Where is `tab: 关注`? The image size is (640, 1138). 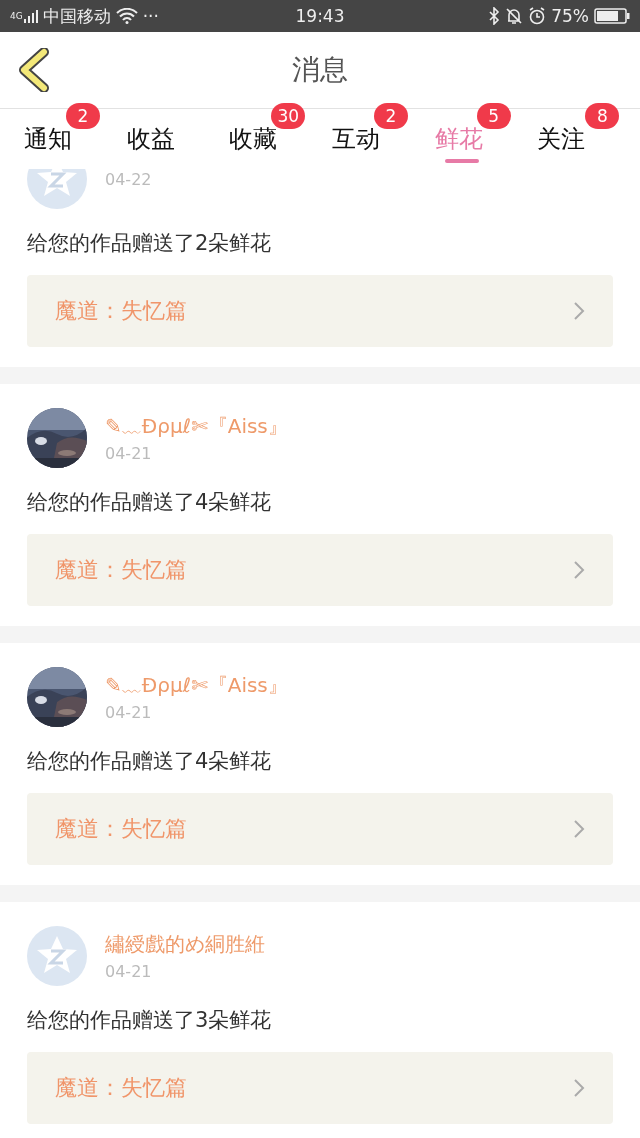
tab: 关注 is located at coordinates (561, 139).